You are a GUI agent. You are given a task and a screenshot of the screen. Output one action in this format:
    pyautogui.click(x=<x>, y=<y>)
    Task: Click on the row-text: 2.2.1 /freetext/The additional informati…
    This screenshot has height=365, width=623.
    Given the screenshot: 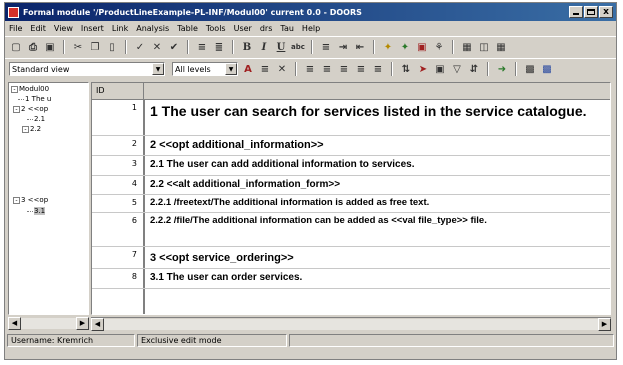 What is the action you would take?
    pyautogui.click(x=377, y=203)
    